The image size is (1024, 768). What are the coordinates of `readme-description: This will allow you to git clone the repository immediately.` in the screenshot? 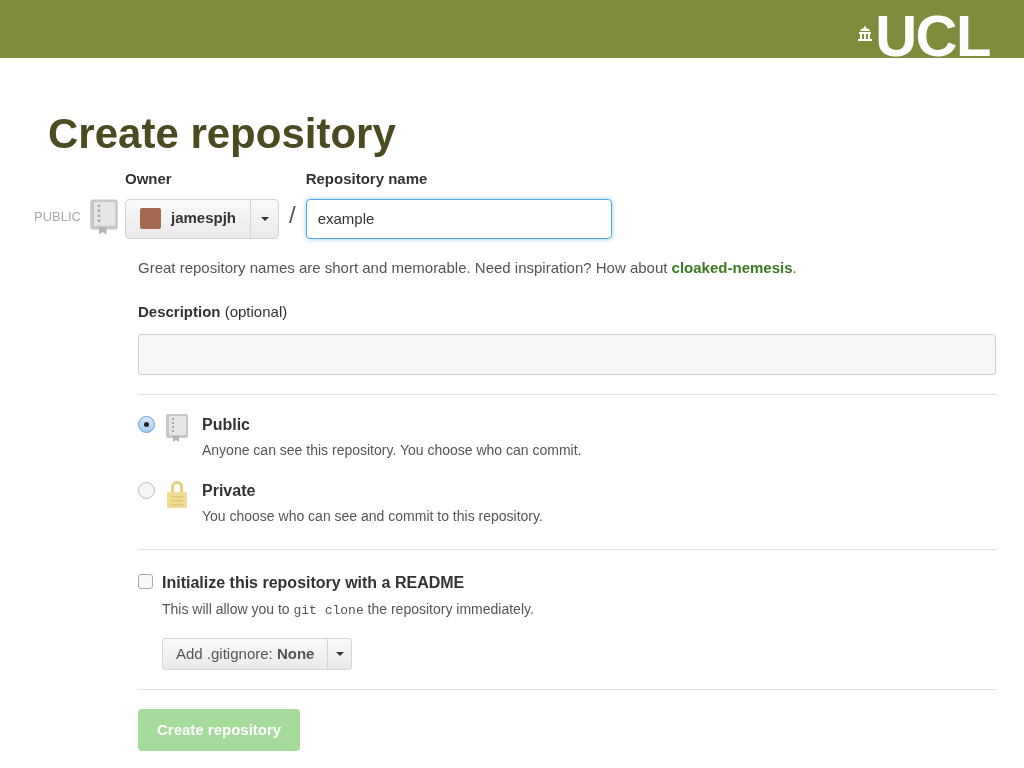 It's located at (348, 609).